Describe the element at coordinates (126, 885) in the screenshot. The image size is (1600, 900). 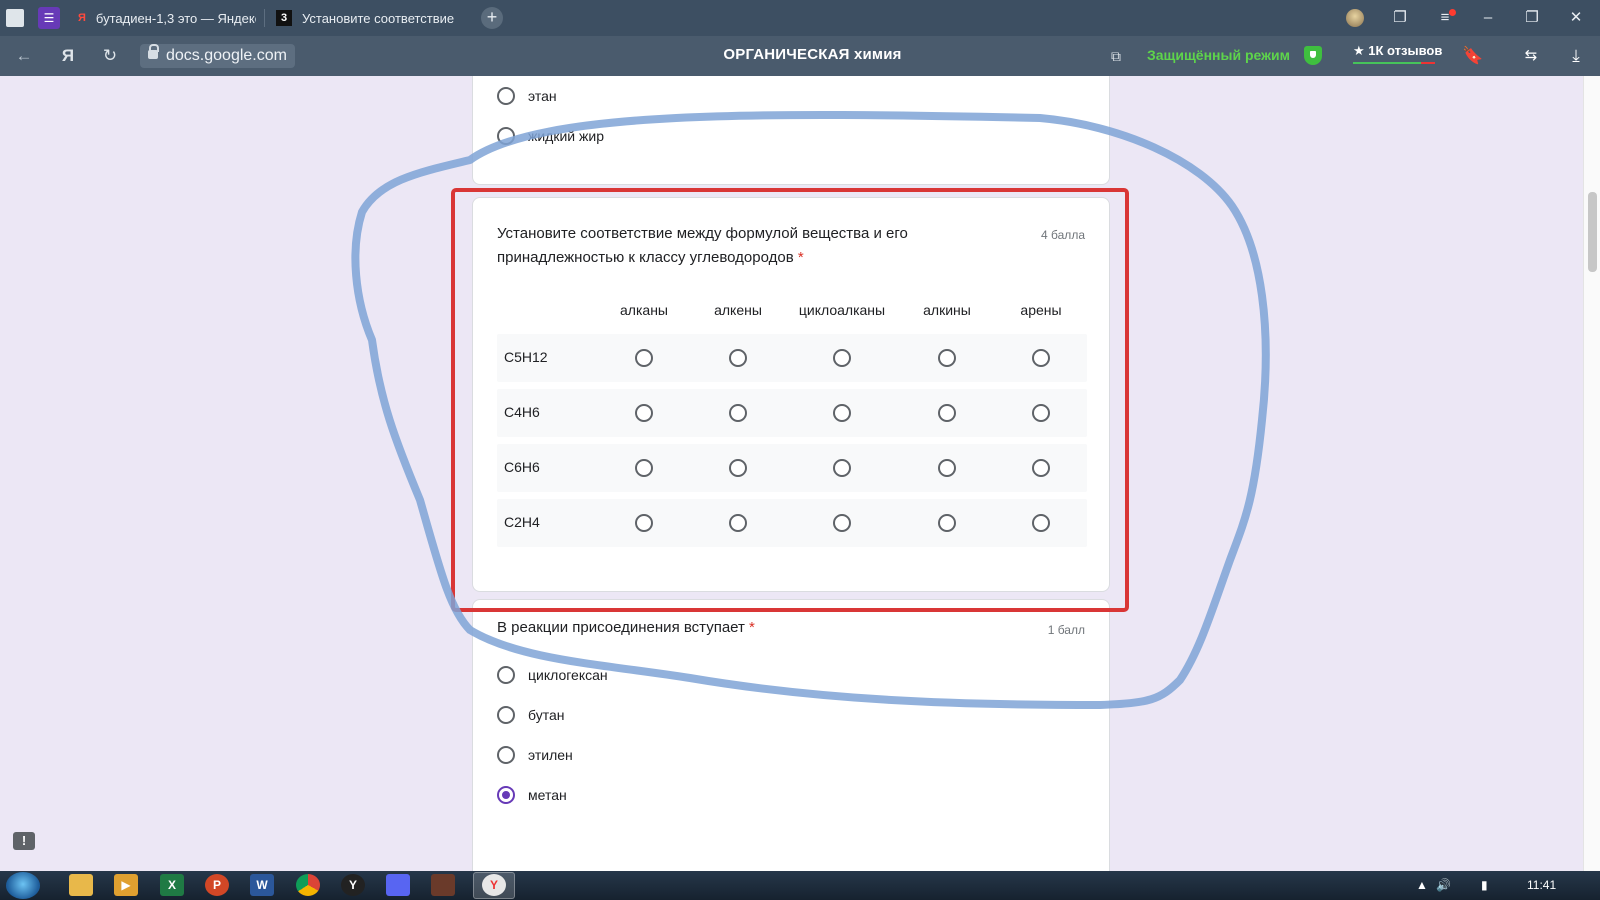
I see `media-player-icon: ▶` at that location.